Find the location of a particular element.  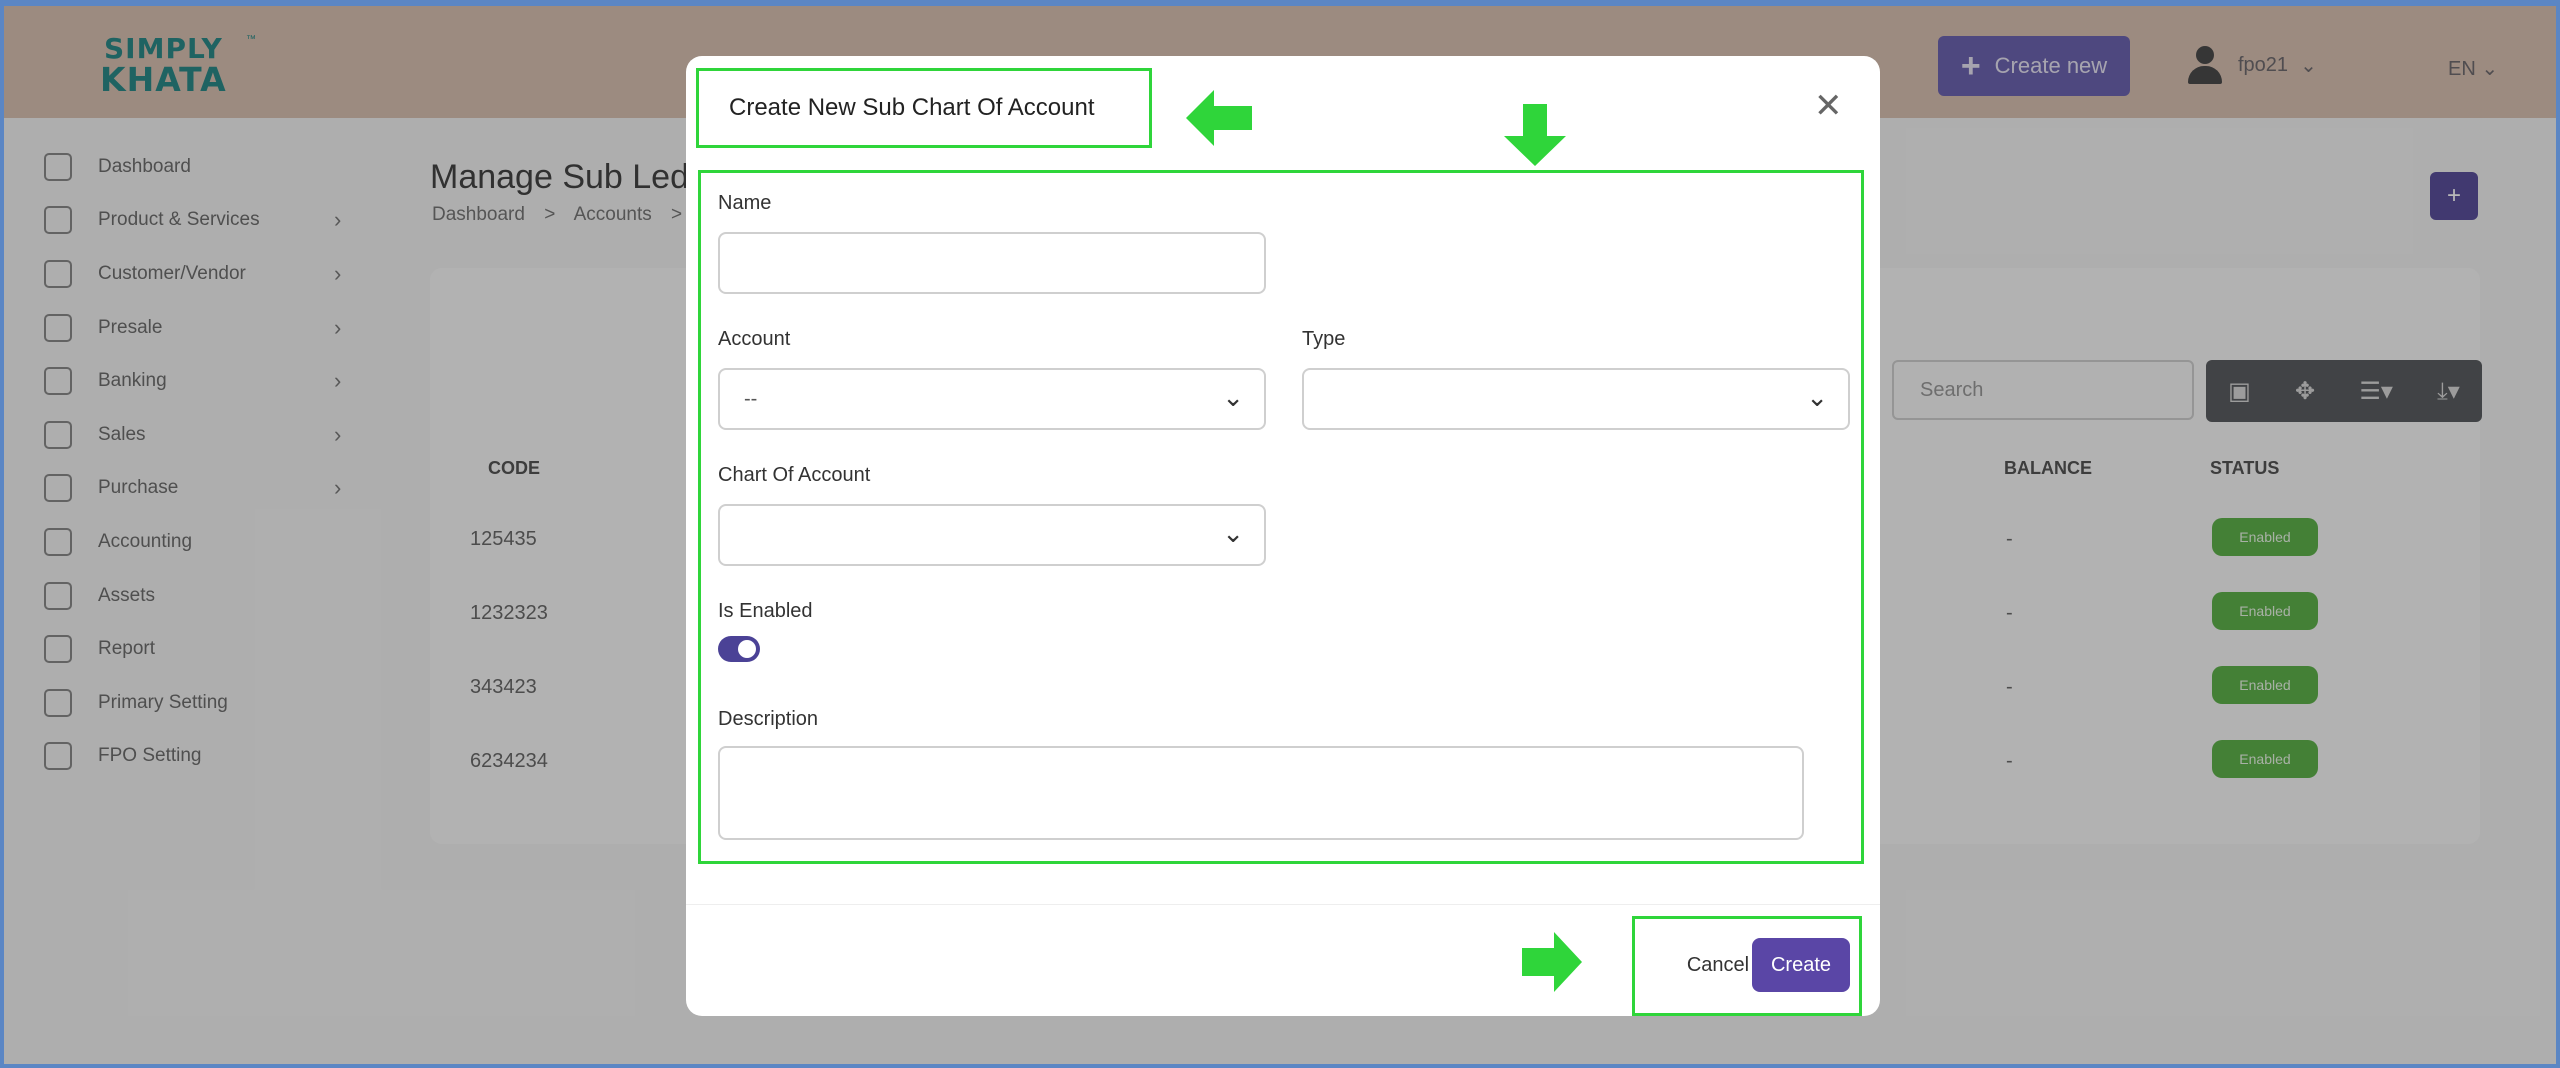

arrow-down-icon is located at coordinates (1535, 135).